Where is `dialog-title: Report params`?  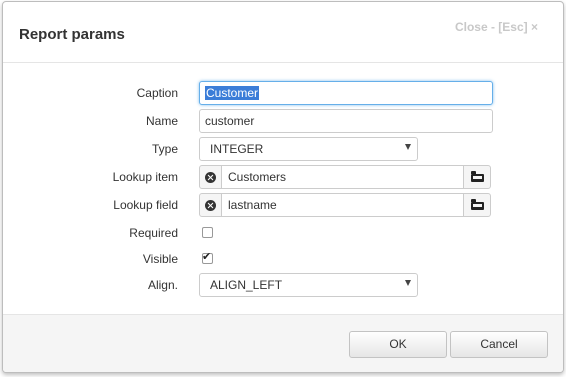
dialog-title: Report params is located at coordinates (72, 34).